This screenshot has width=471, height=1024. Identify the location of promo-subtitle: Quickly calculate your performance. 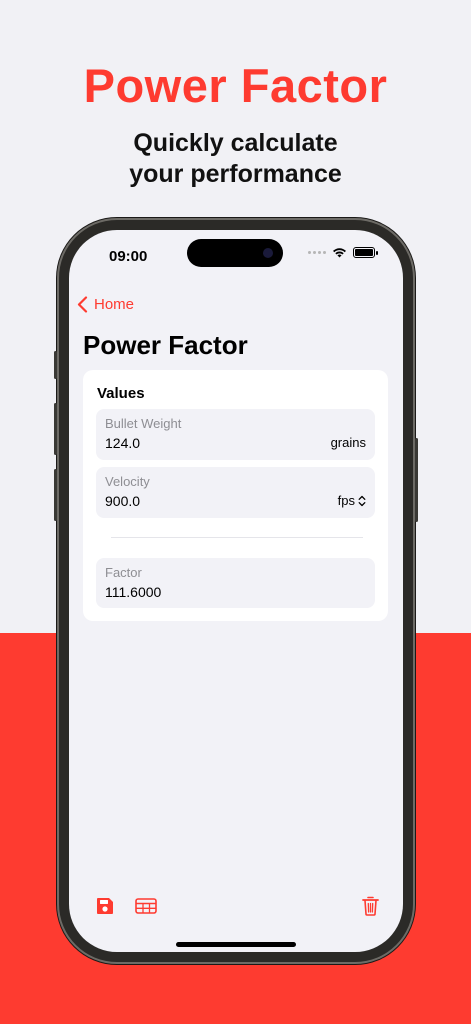
(235, 159).